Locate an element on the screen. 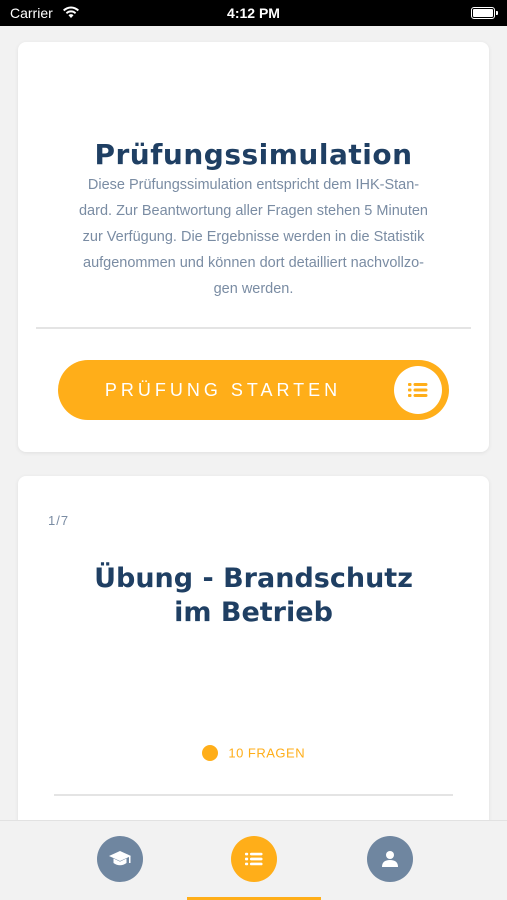 Image resolution: width=507 pixels, height=900 pixels. start-exam-icon-circle is located at coordinates (418, 390).